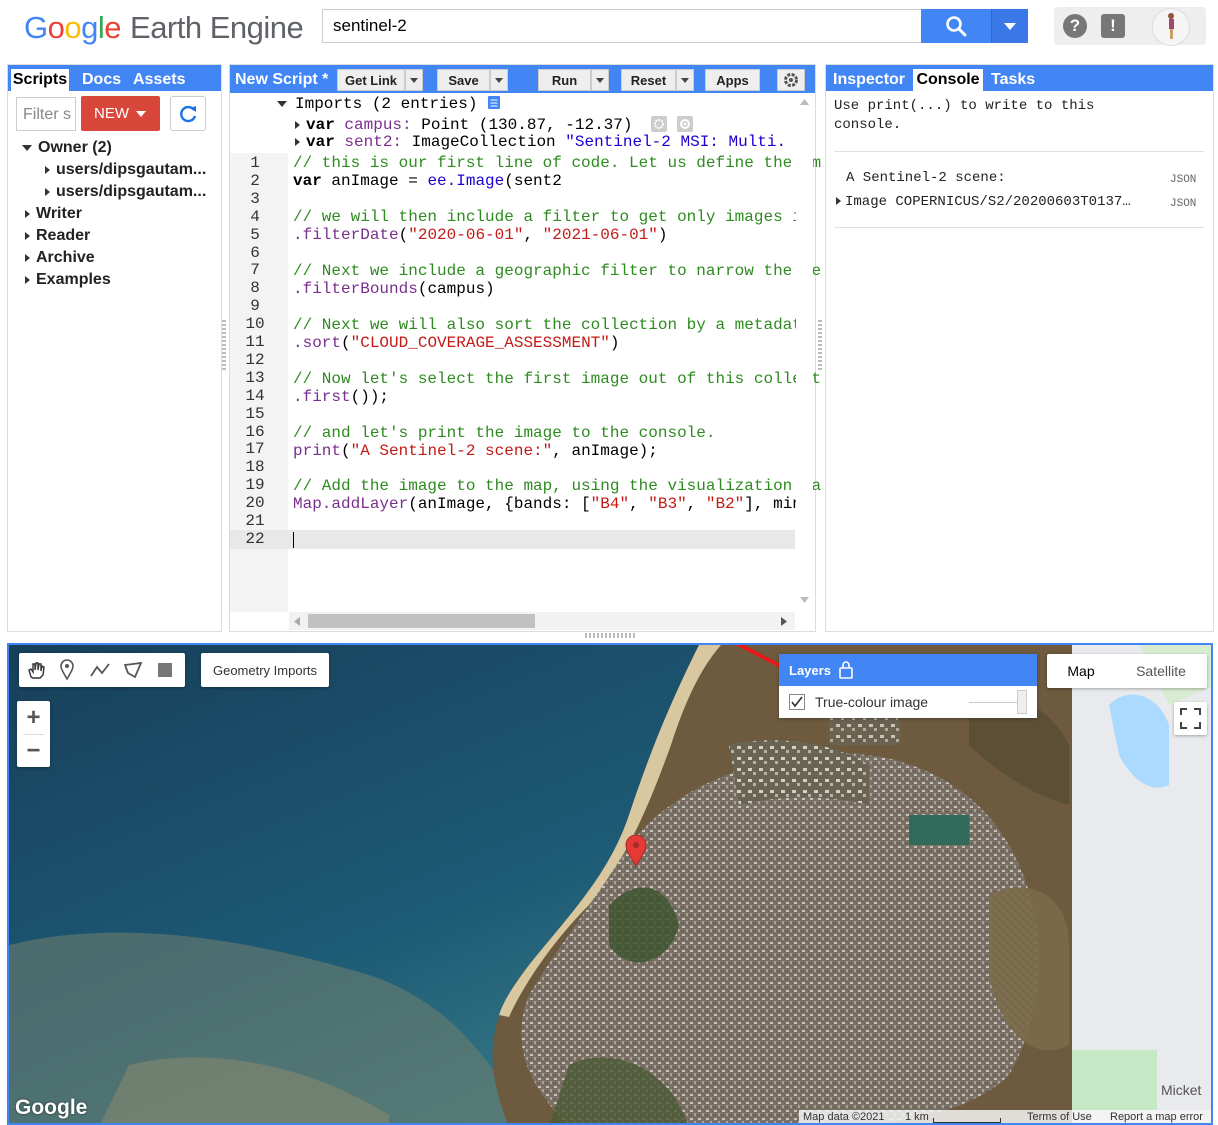 This screenshot has width=1218, height=1125. What do you see at coordinates (846, 670) in the screenshot?
I see `lock-icon` at bounding box center [846, 670].